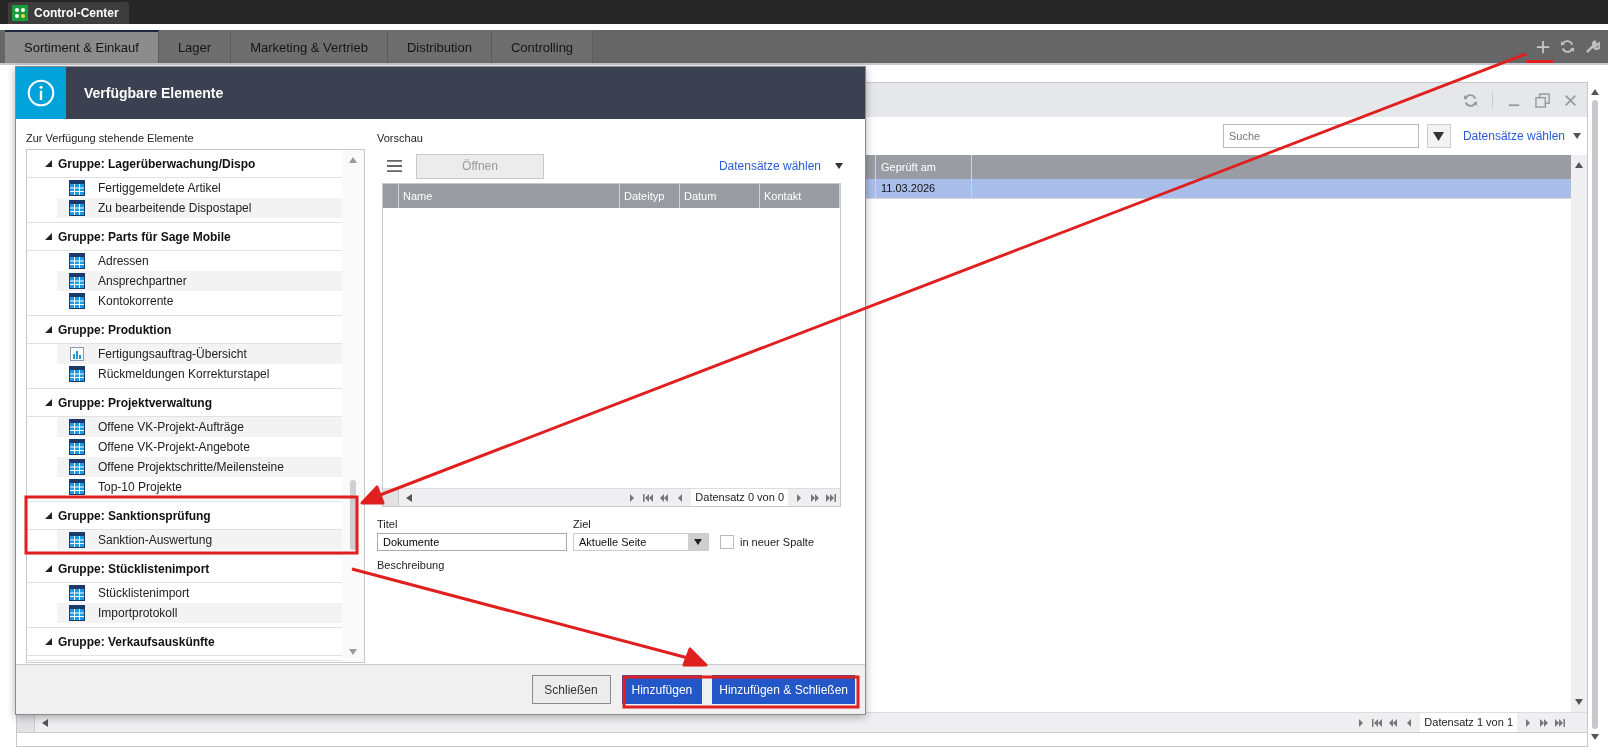 The width and height of the screenshot is (1608, 753). I want to click on list-item: Offene VK-Projekt-Aufträge, so click(199, 427).